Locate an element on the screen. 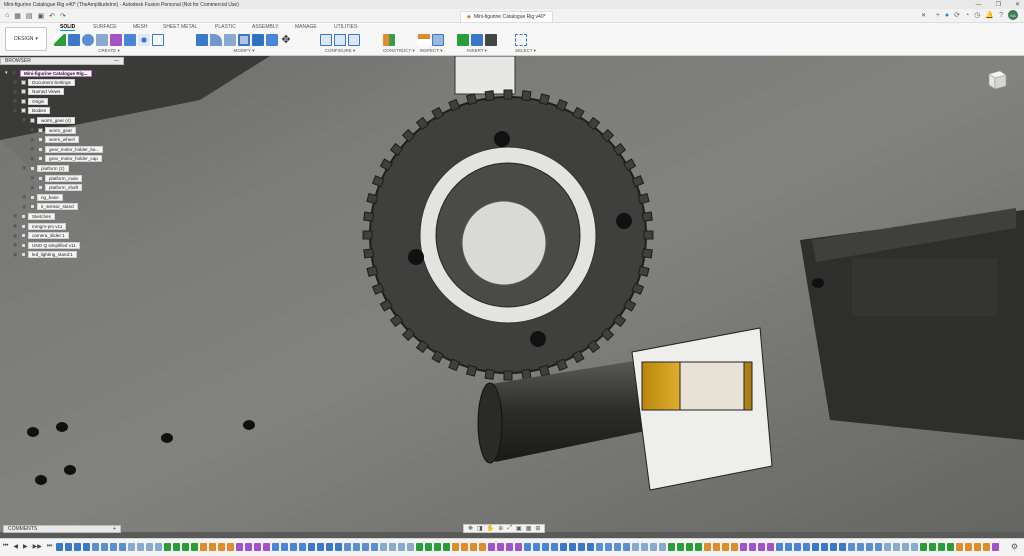  collapse-icon: — is located at coordinates (116, 61).